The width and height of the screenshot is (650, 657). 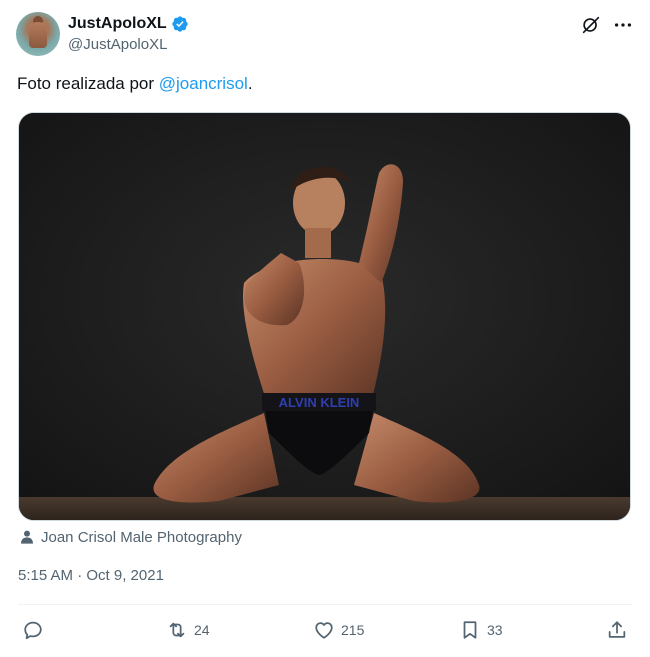 What do you see at coordinates (325, 604) in the screenshot?
I see `divider` at bounding box center [325, 604].